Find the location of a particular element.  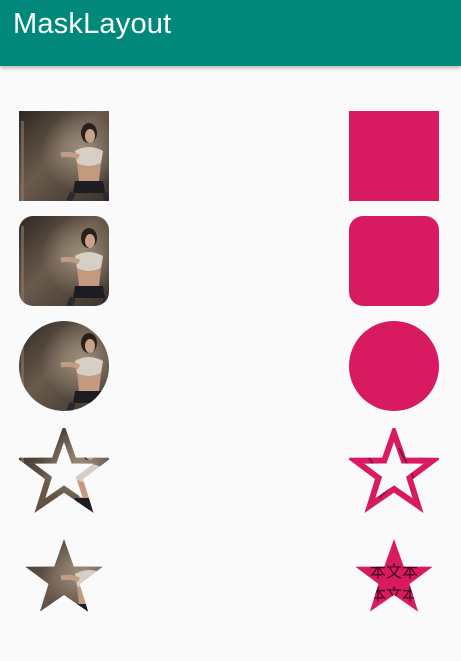

rounded-mask-fill is located at coordinates (394, 261).